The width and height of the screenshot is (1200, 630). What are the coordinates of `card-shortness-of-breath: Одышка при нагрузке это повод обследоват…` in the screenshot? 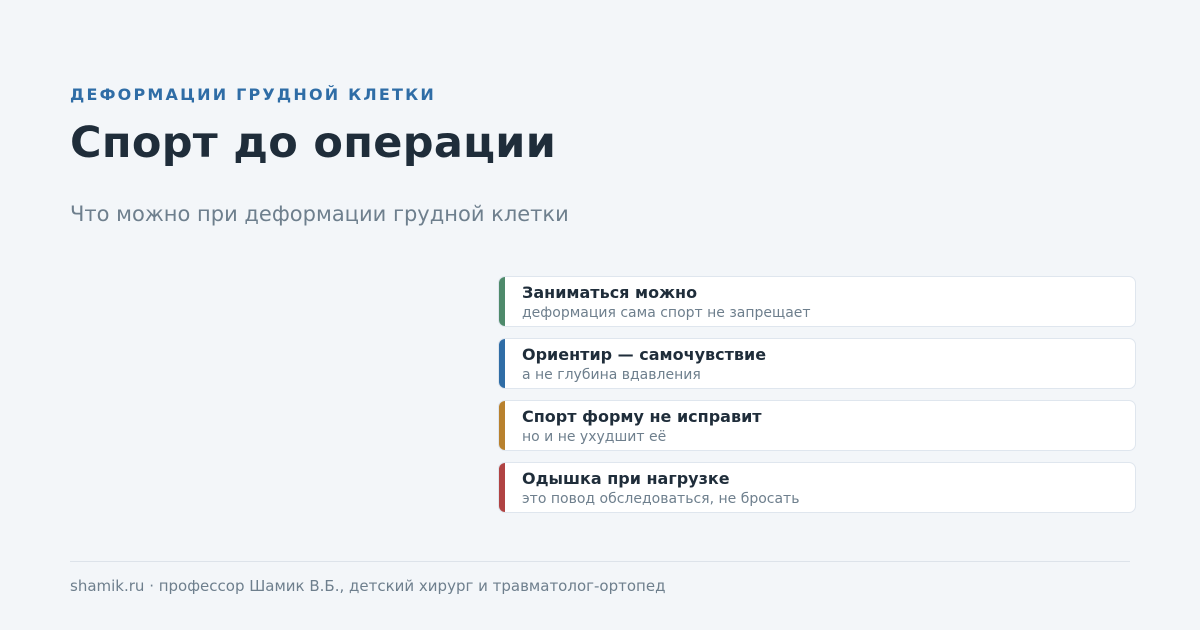 It's located at (817, 487).